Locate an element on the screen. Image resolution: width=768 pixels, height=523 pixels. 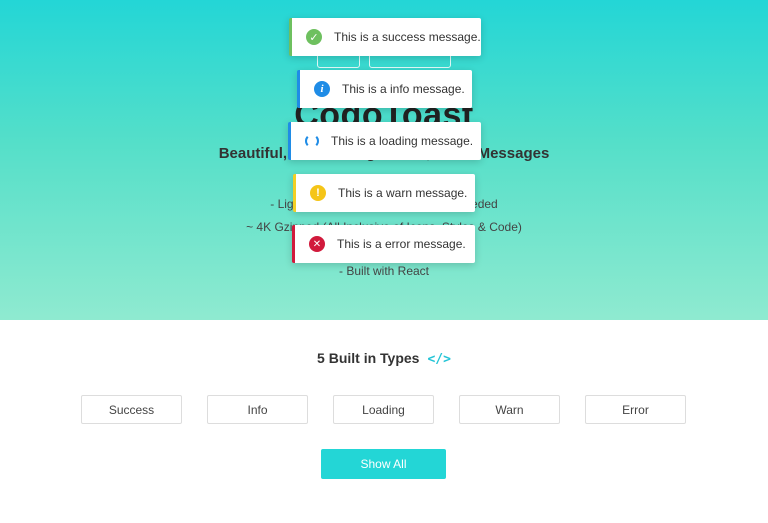
toast-message: This is a info message. is located at coordinates (403, 89).